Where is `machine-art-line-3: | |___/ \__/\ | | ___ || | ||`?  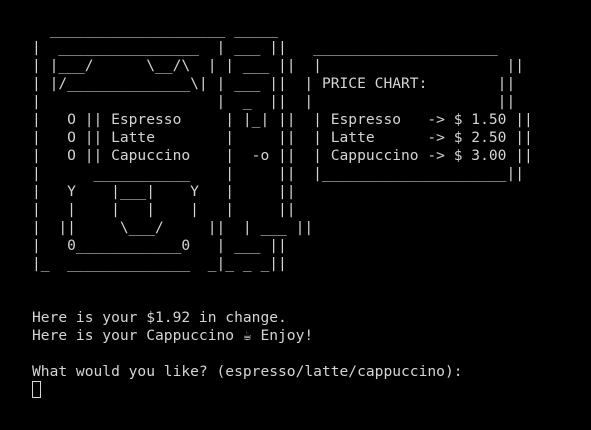 machine-art-line-3: | |___/ \__/\ | | ___ || | || is located at coordinates (278, 65).